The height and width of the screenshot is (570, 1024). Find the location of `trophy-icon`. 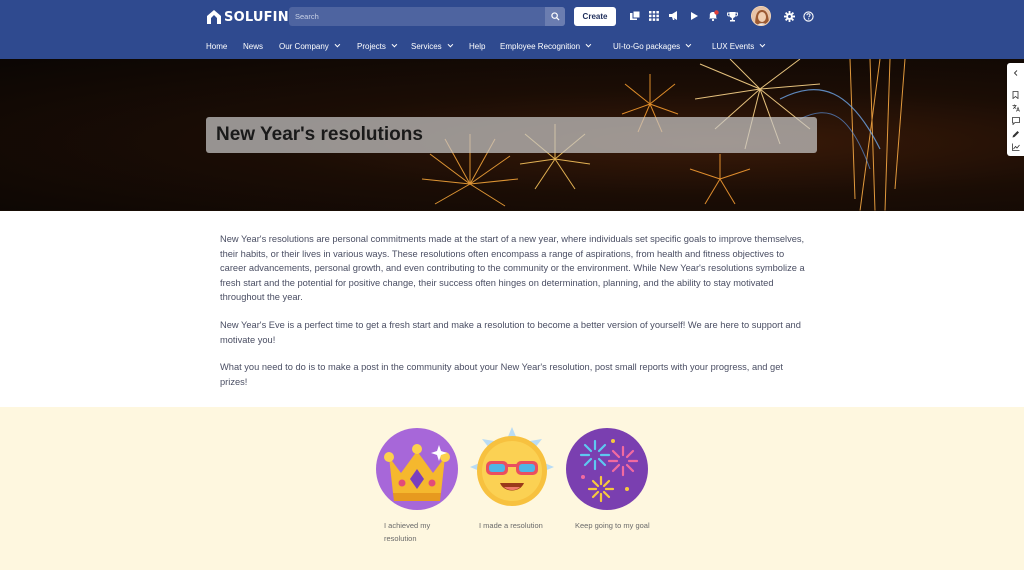

trophy-icon is located at coordinates (732, 16).